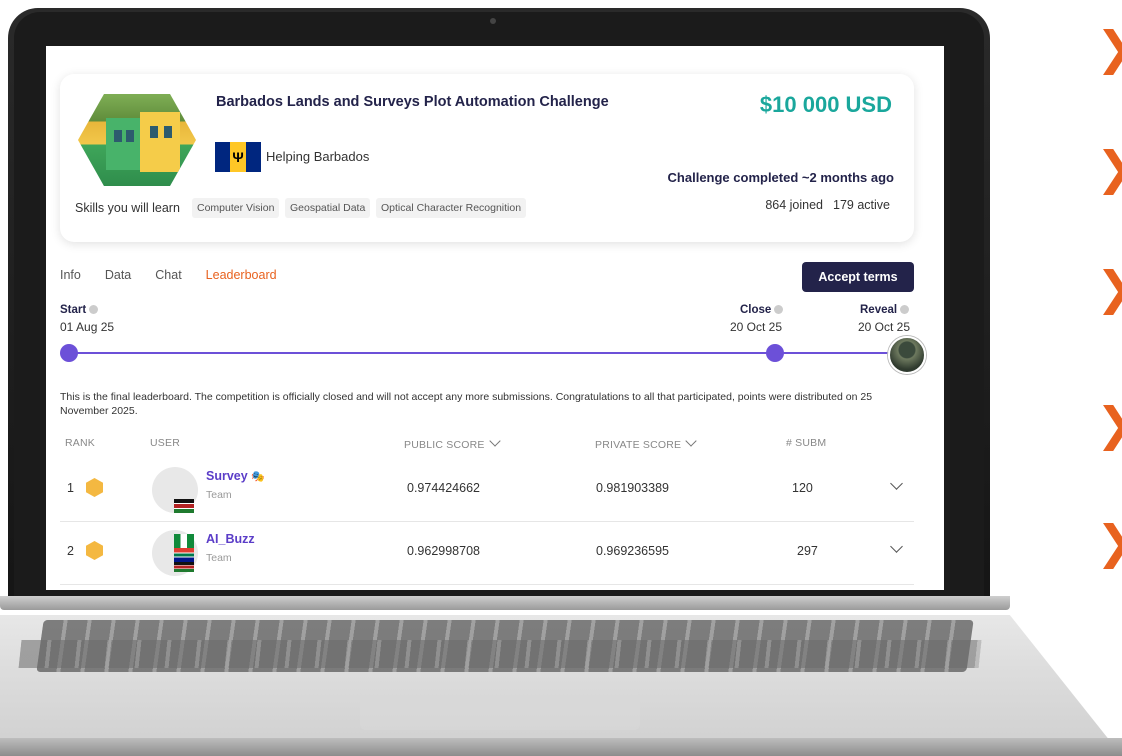  I want to click on tab-data: Data, so click(118, 275).